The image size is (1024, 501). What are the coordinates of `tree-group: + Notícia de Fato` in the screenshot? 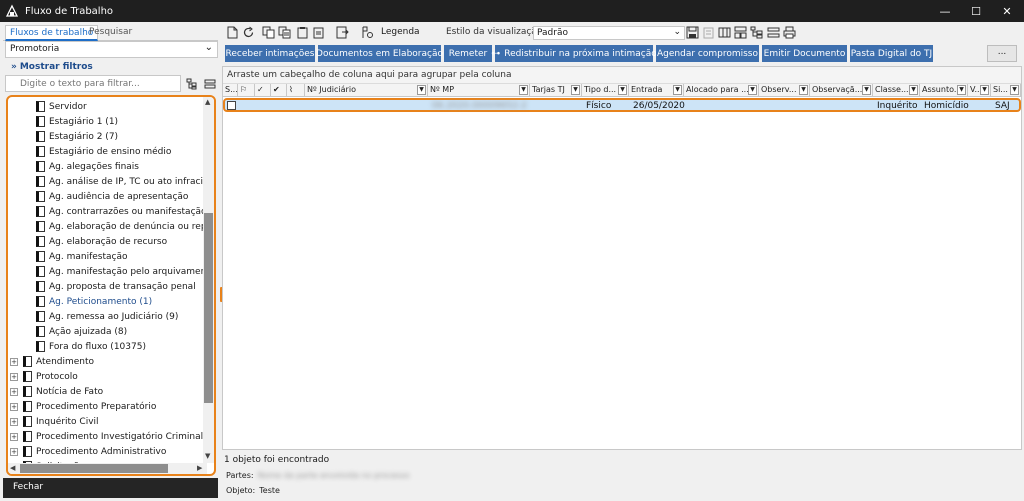 It's located at (56, 391).